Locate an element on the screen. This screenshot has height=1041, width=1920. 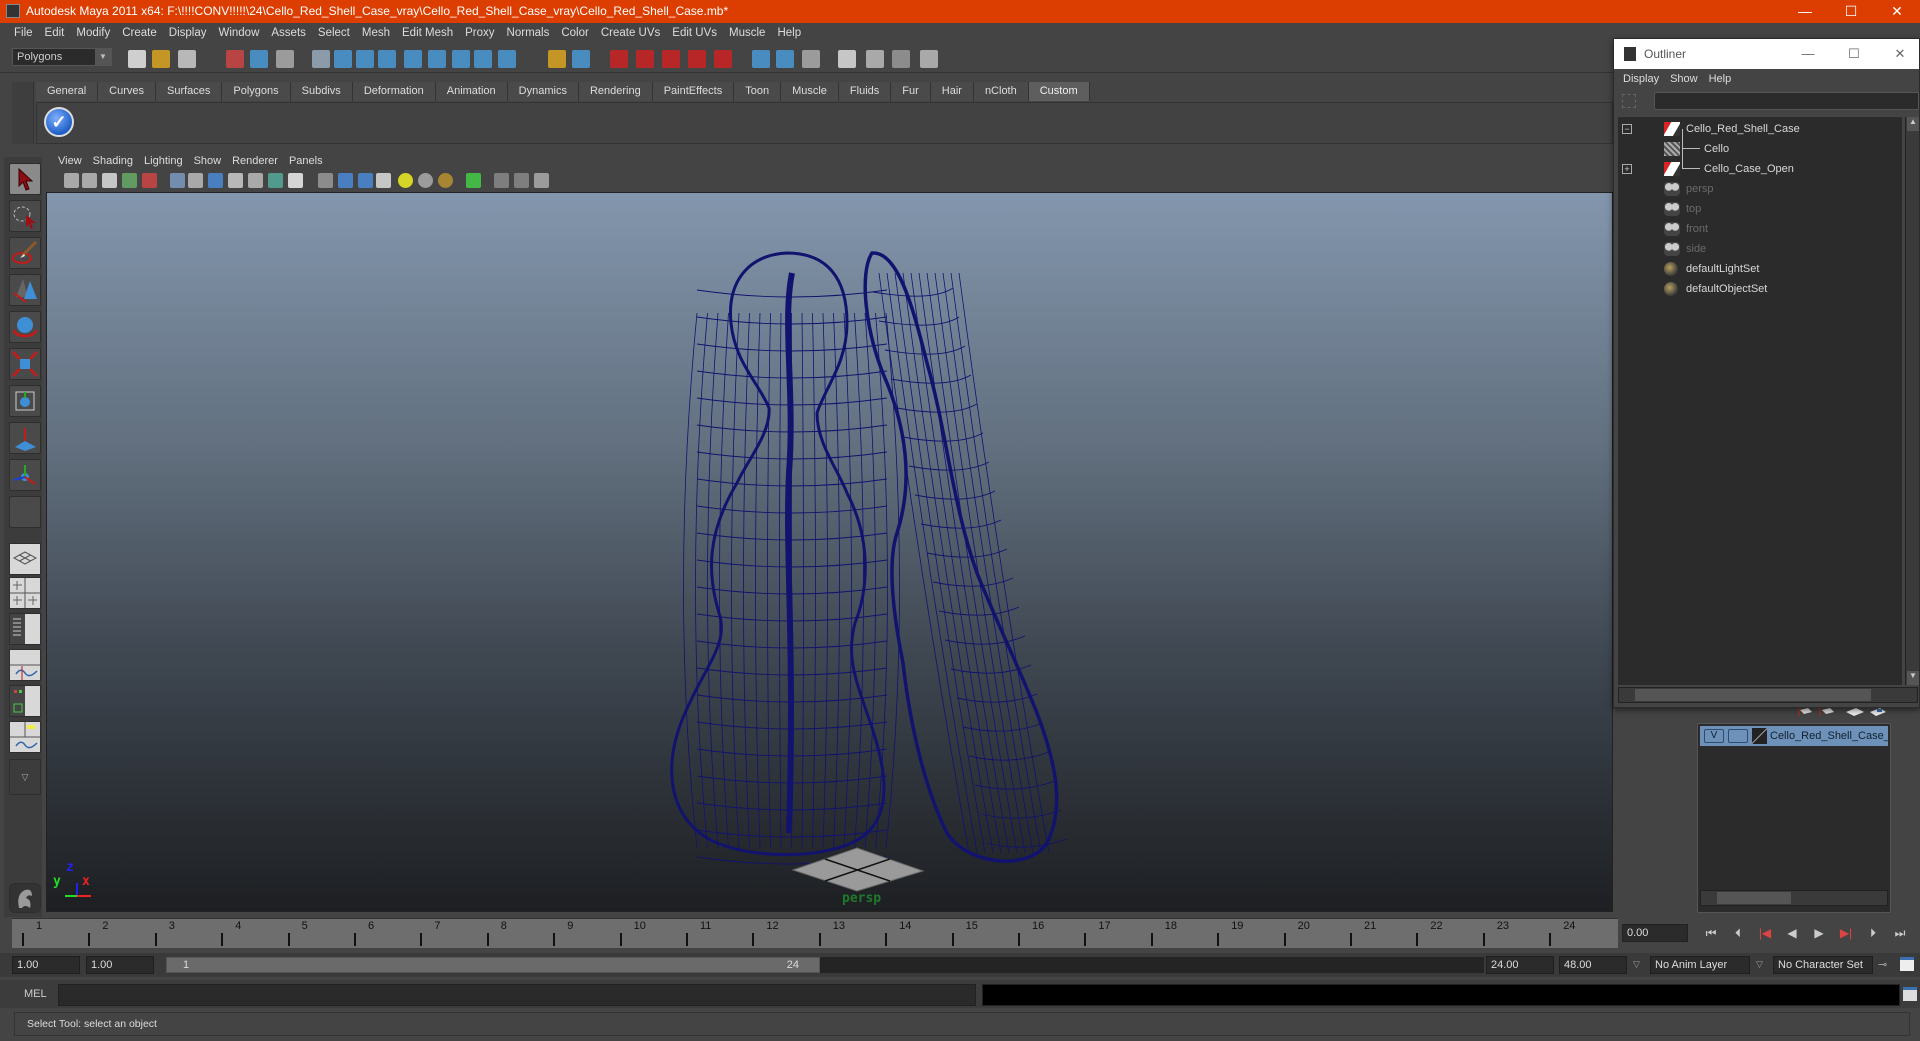
outliner-filter-input is located at coordinates (1786, 101).